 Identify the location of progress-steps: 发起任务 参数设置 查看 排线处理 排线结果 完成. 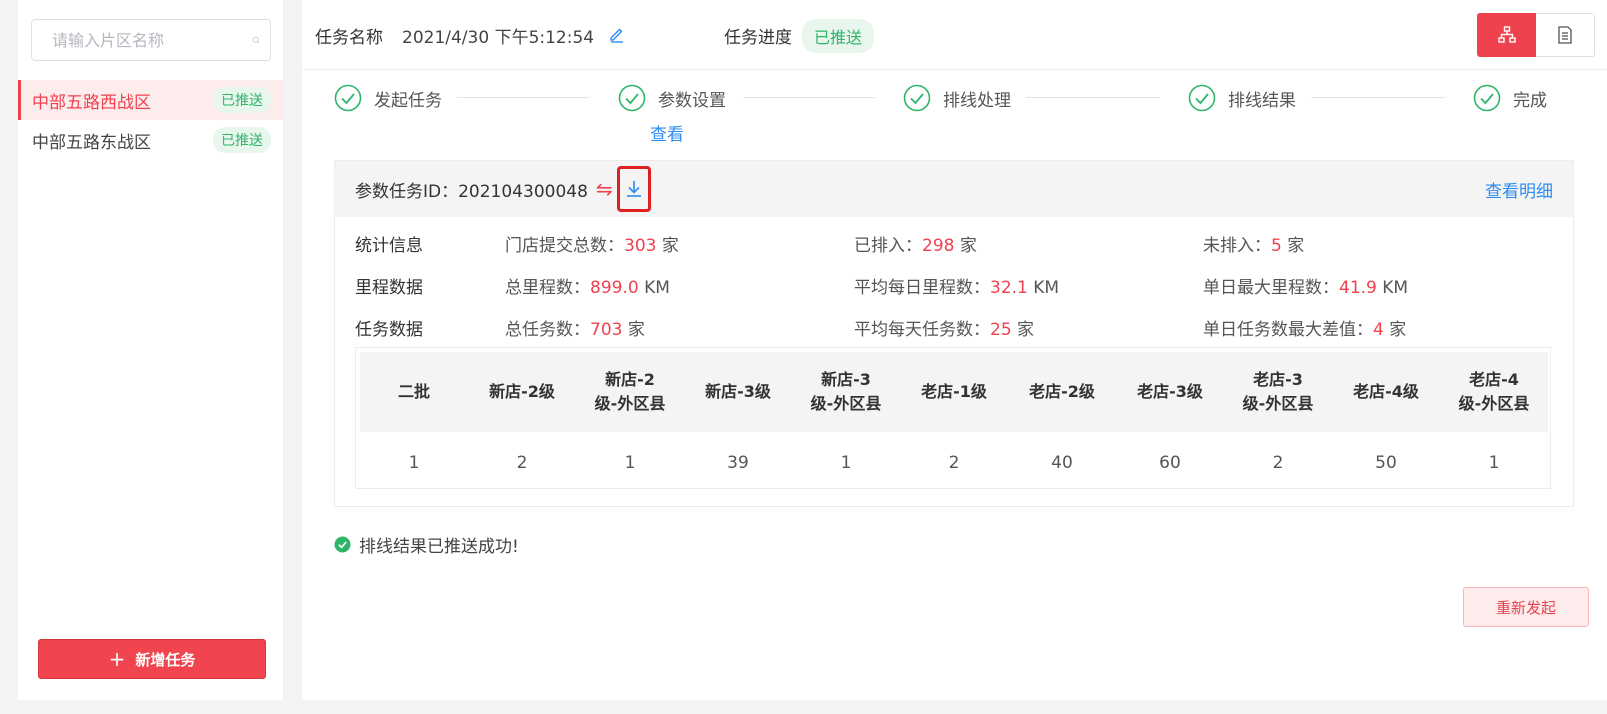
(956, 114).